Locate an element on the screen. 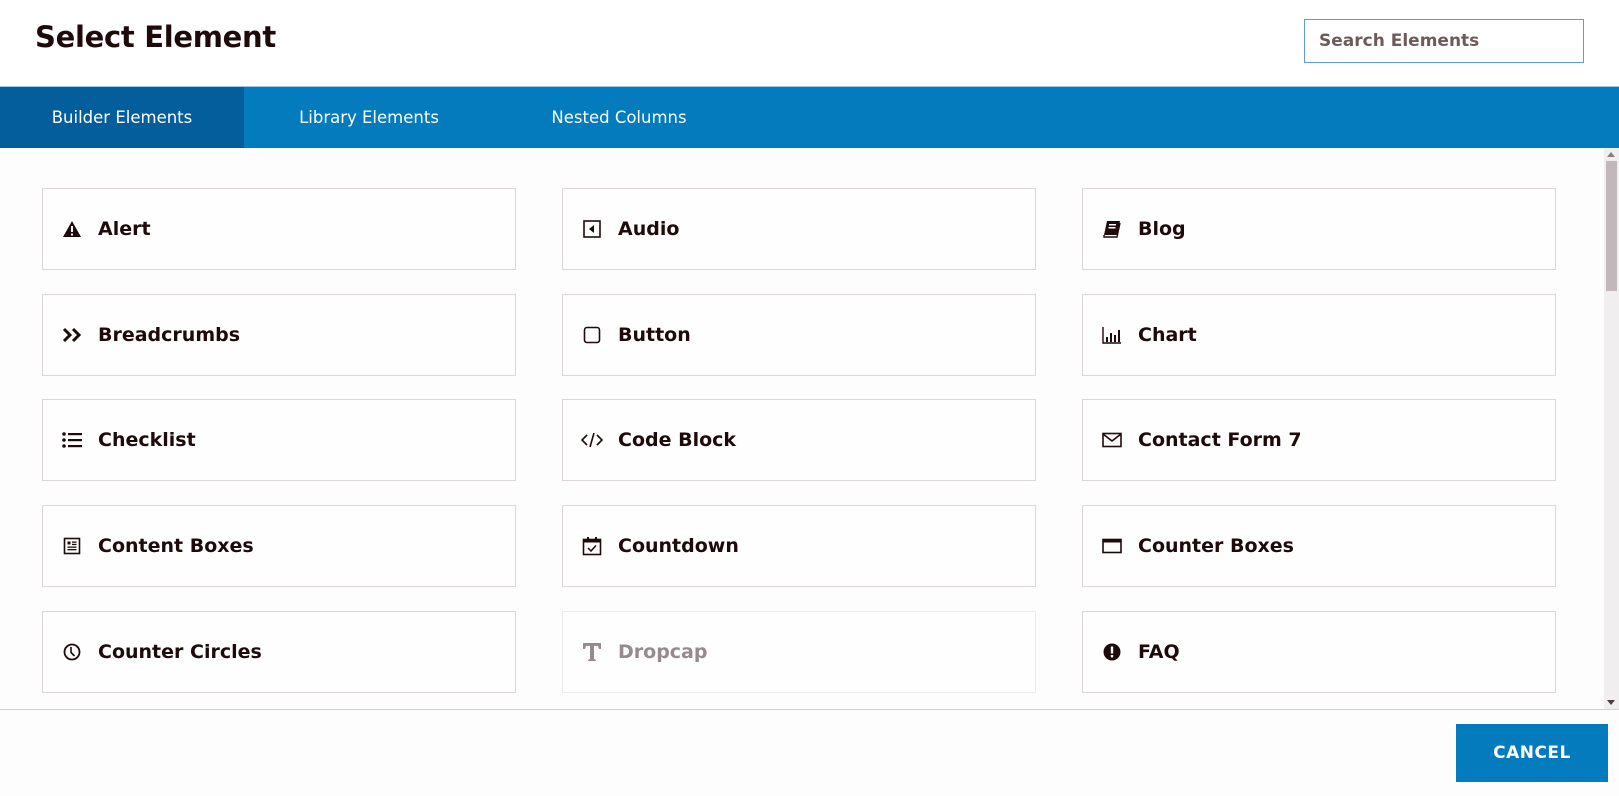 This screenshot has height=796, width=1619. cancel-button: CANCEL is located at coordinates (1532, 753).